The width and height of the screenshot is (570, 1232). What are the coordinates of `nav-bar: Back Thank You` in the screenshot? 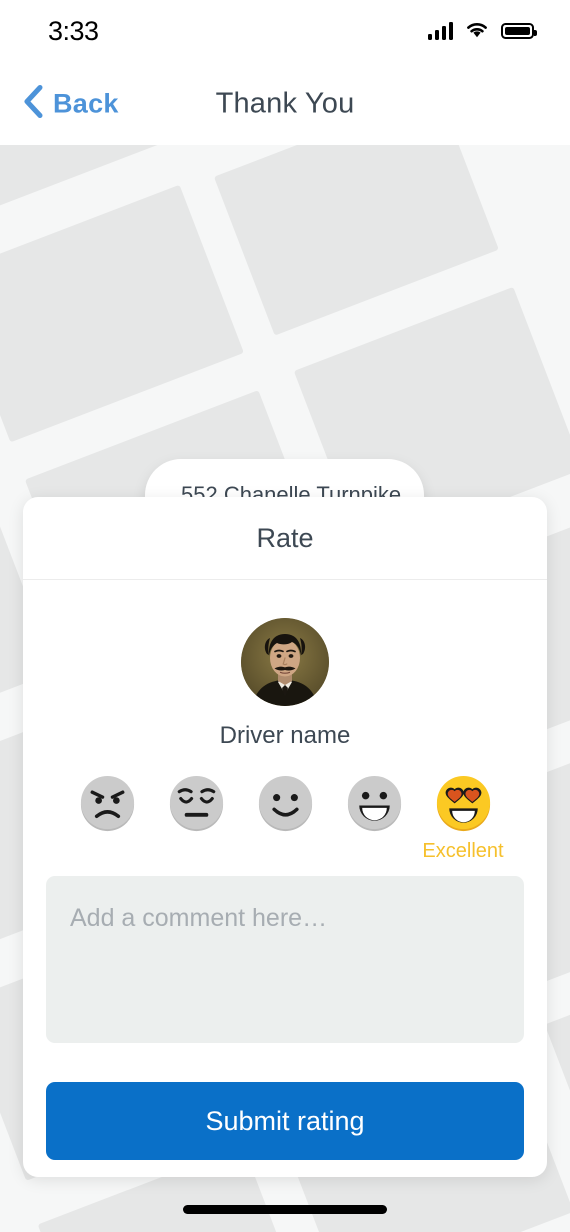 It's located at (285, 103).